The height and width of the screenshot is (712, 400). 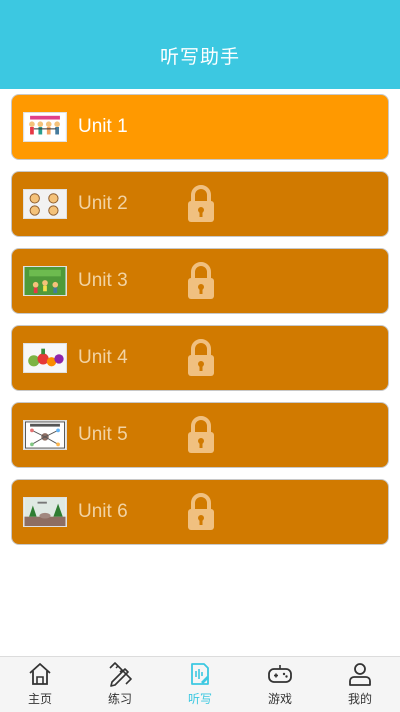 I want to click on app-header: 听写助手, so click(x=200, y=44).